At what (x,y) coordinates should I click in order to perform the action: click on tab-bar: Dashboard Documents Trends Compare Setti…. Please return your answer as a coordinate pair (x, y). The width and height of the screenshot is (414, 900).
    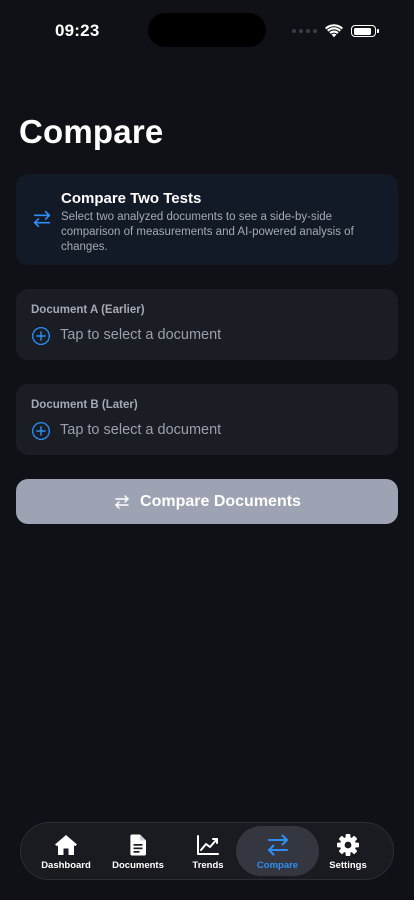
    Looking at the image, I should click on (207, 851).